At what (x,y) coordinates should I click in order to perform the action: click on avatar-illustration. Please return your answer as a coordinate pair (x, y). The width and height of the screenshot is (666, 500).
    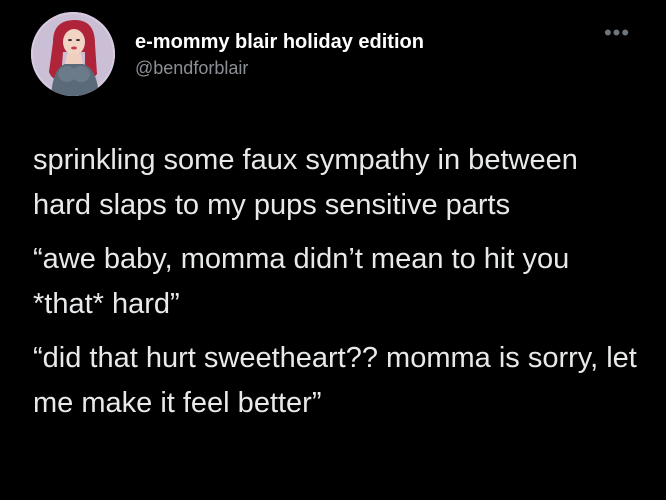
    Looking at the image, I should click on (73, 54).